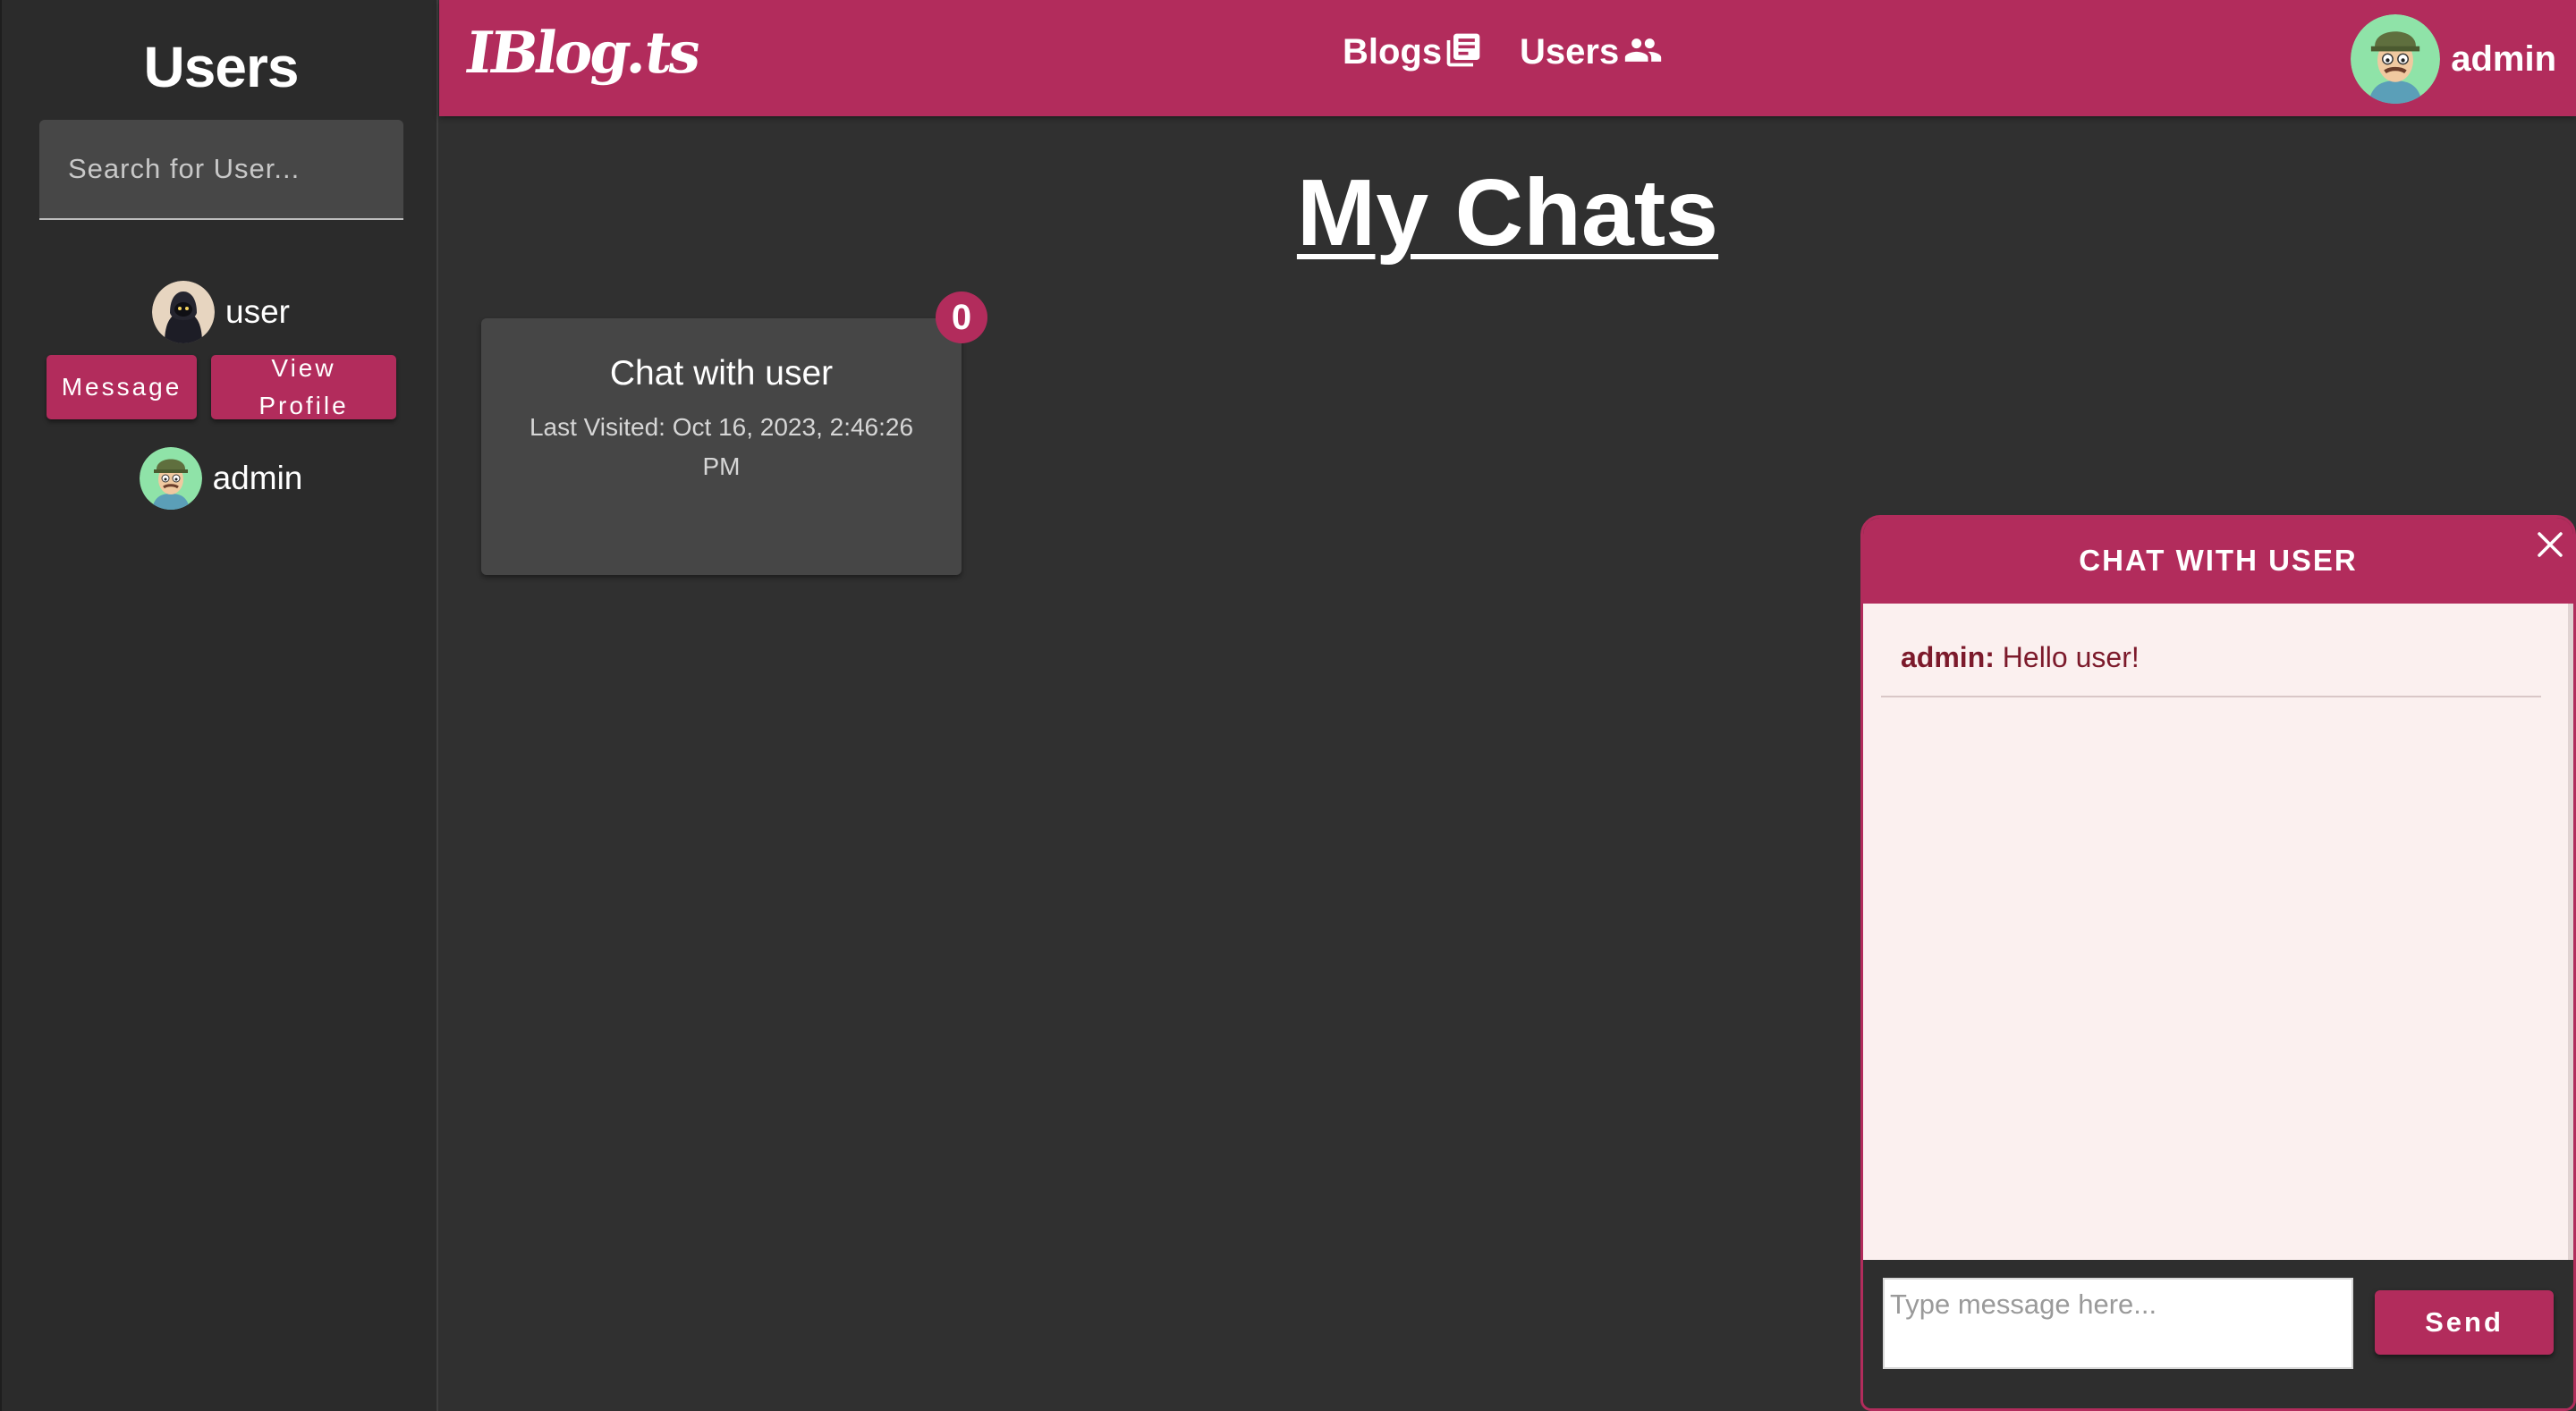  I want to click on chat-composer: Send, so click(2218, 1334).